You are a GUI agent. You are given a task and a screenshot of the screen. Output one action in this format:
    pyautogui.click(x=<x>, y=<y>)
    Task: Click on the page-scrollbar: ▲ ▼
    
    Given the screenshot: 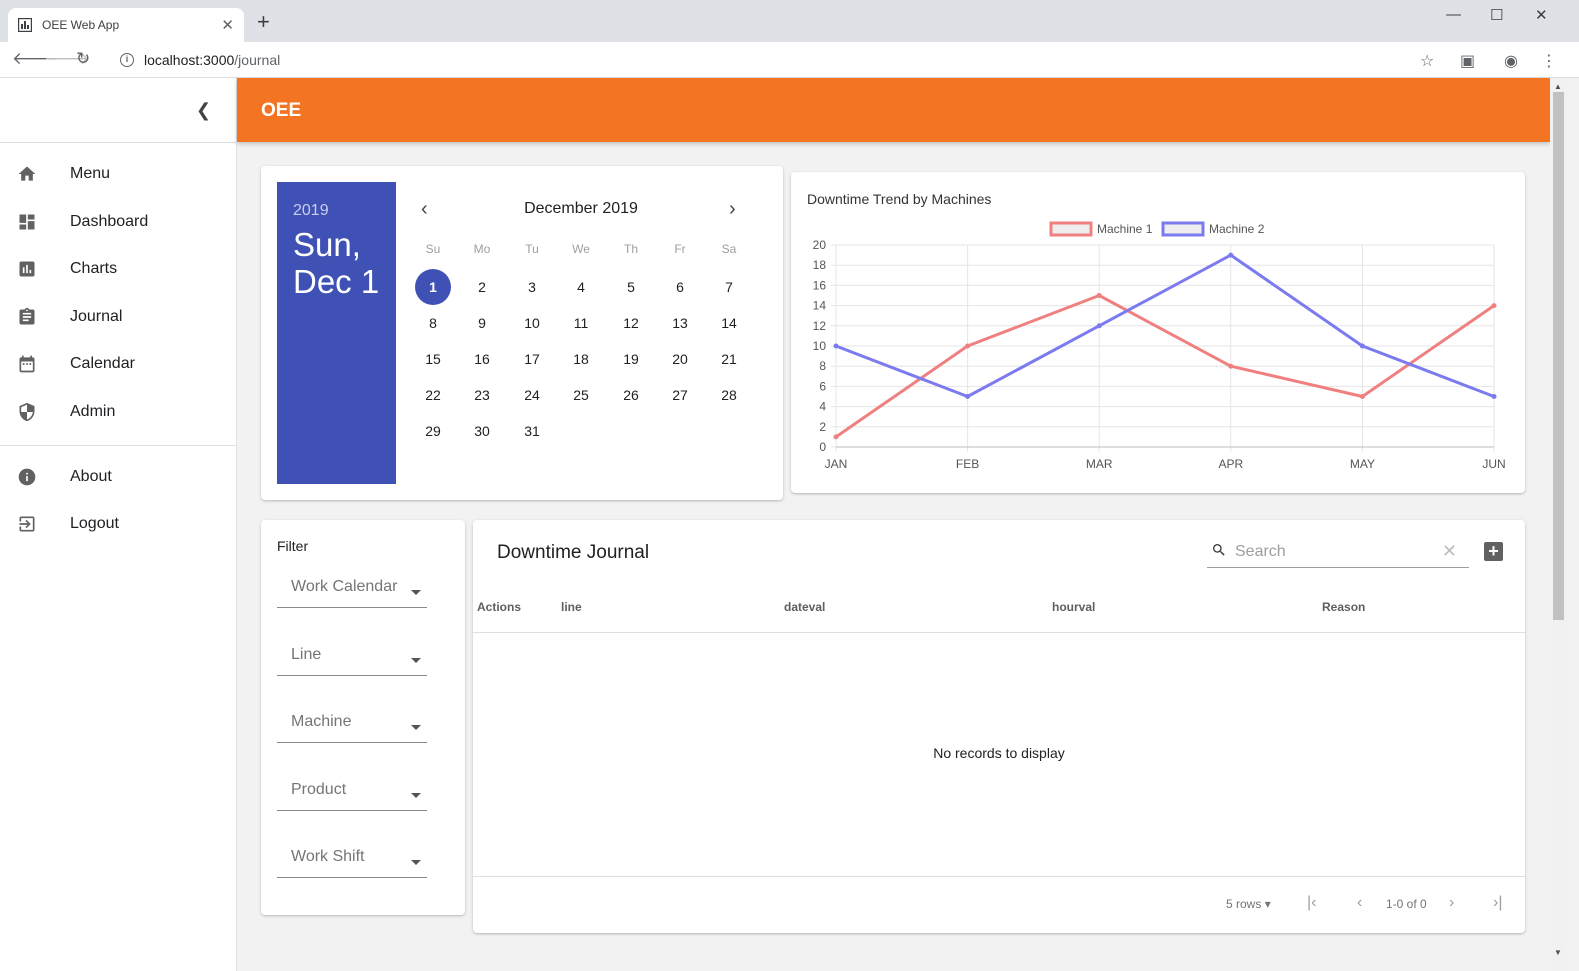 What is the action you would take?
    pyautogui.click(x=1558, y=524)
    